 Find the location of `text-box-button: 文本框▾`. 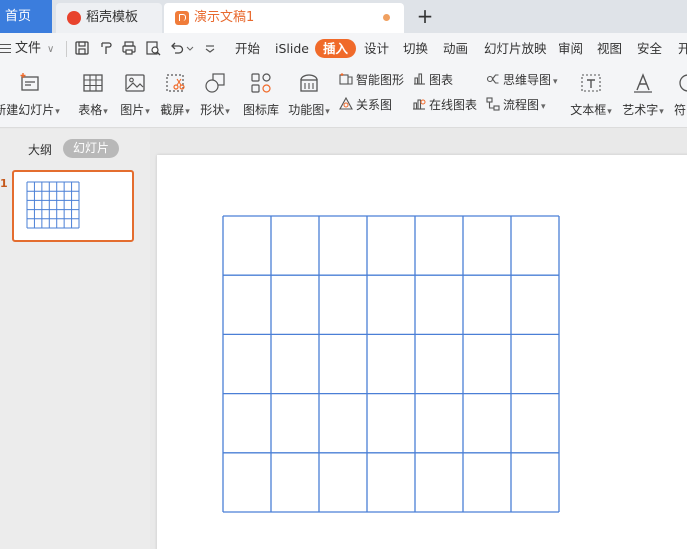

text-box-button: 文本框▾ is located at coordinates (591, 96).